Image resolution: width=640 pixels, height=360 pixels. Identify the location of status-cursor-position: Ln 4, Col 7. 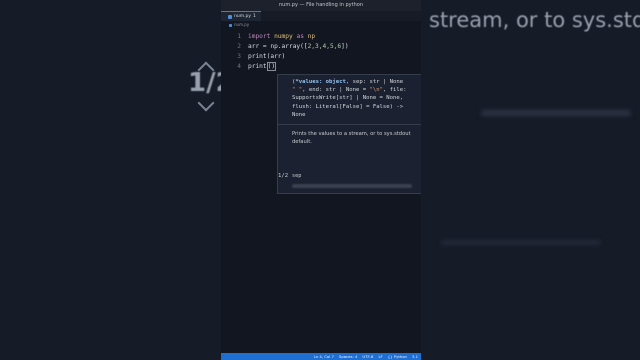
(324, 356).